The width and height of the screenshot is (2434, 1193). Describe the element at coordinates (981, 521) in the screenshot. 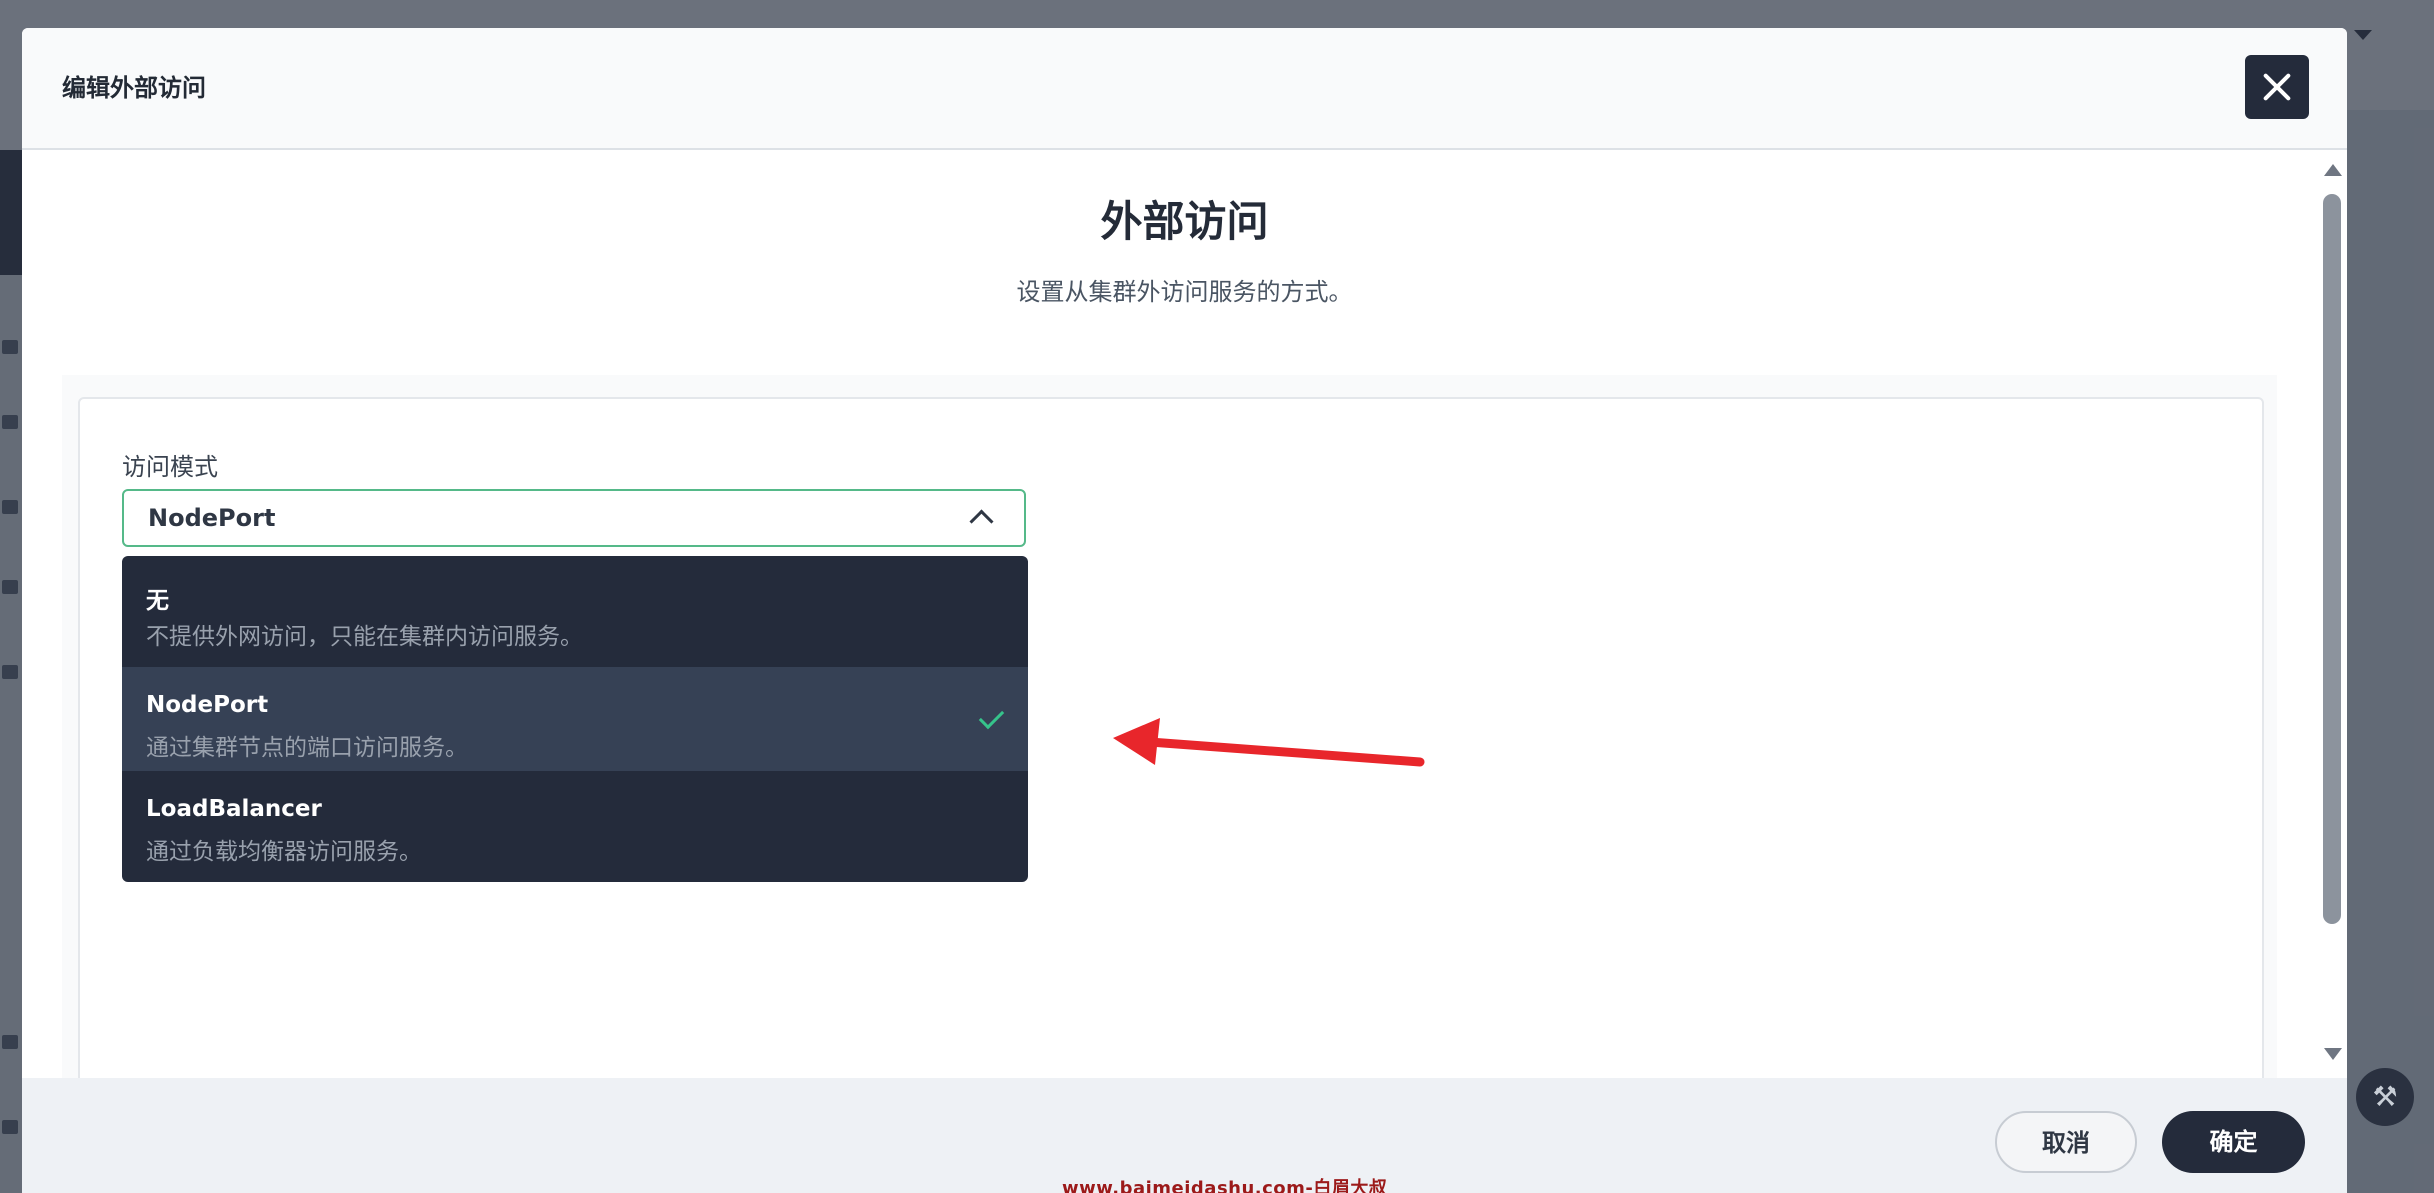

I see `chevron-up-icon` at that location.